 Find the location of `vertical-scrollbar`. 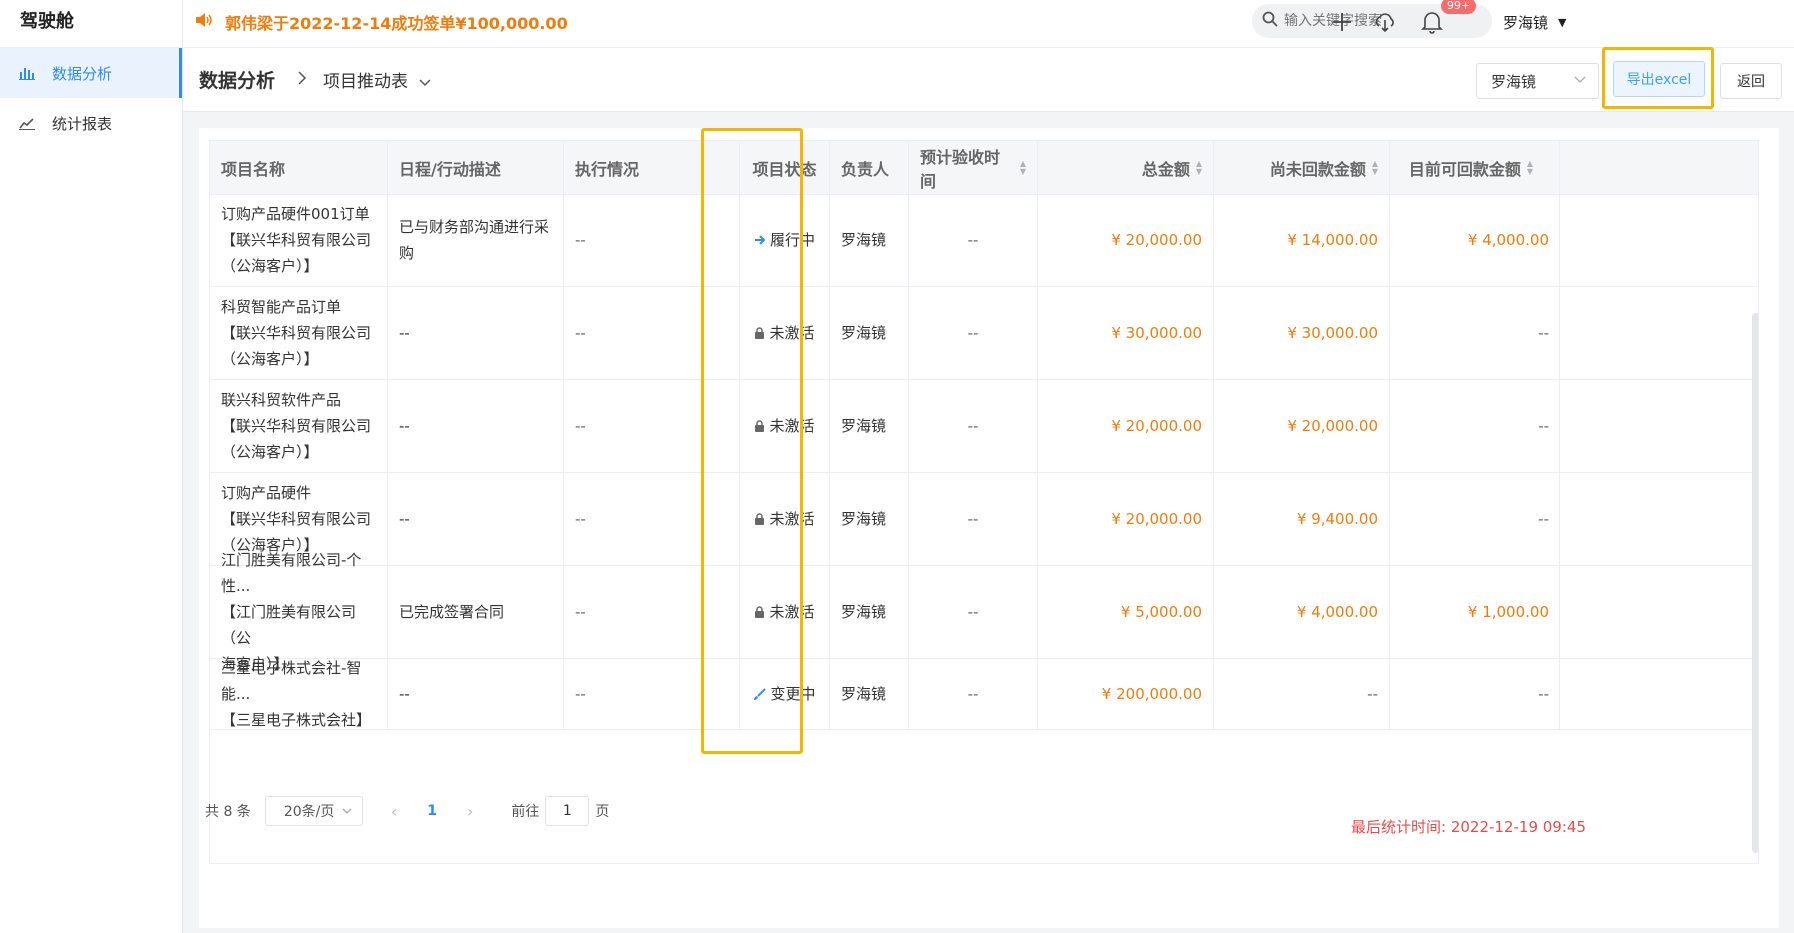

vertical-scrollbar is located at coordinates (1755, 583).